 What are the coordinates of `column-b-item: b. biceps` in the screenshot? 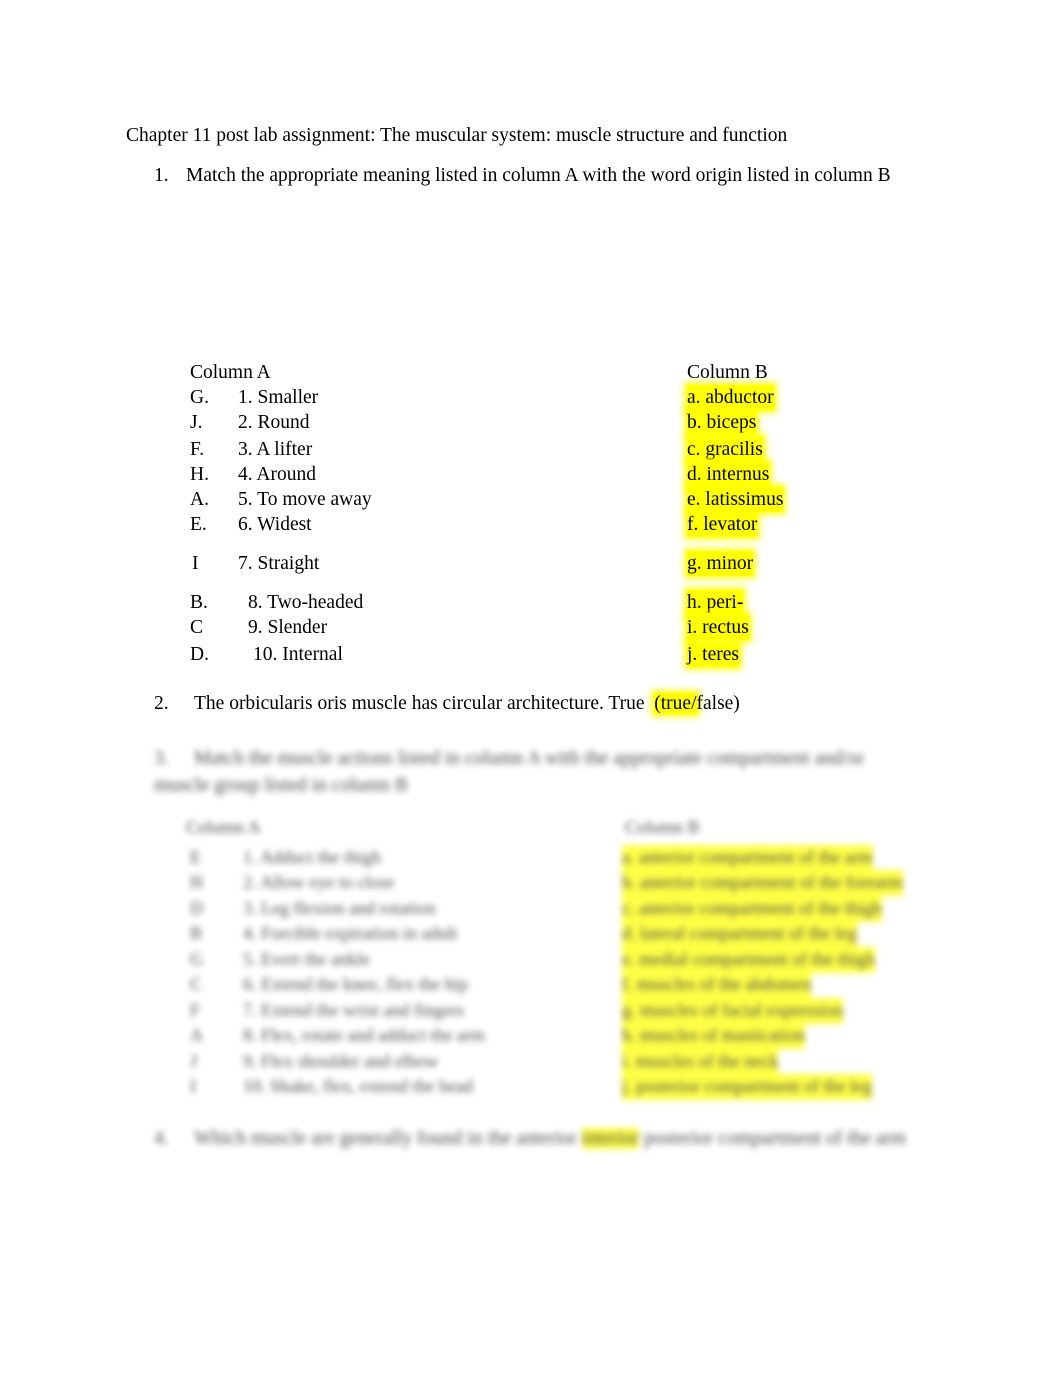 It's located at (722, 422).